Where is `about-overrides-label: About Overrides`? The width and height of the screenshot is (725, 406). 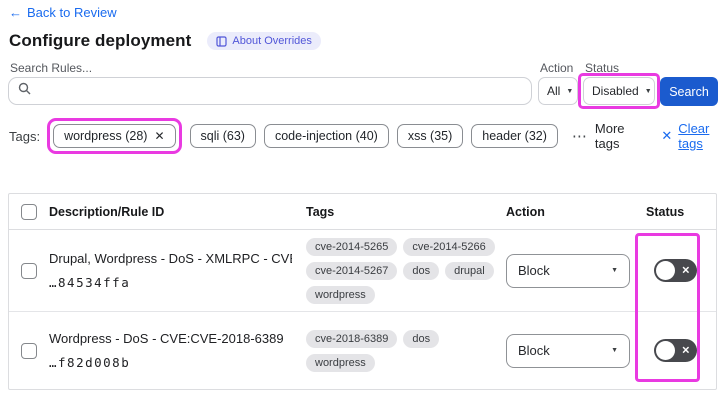
about-overrides-label: About Overrides is located at coordinates (272, 41).